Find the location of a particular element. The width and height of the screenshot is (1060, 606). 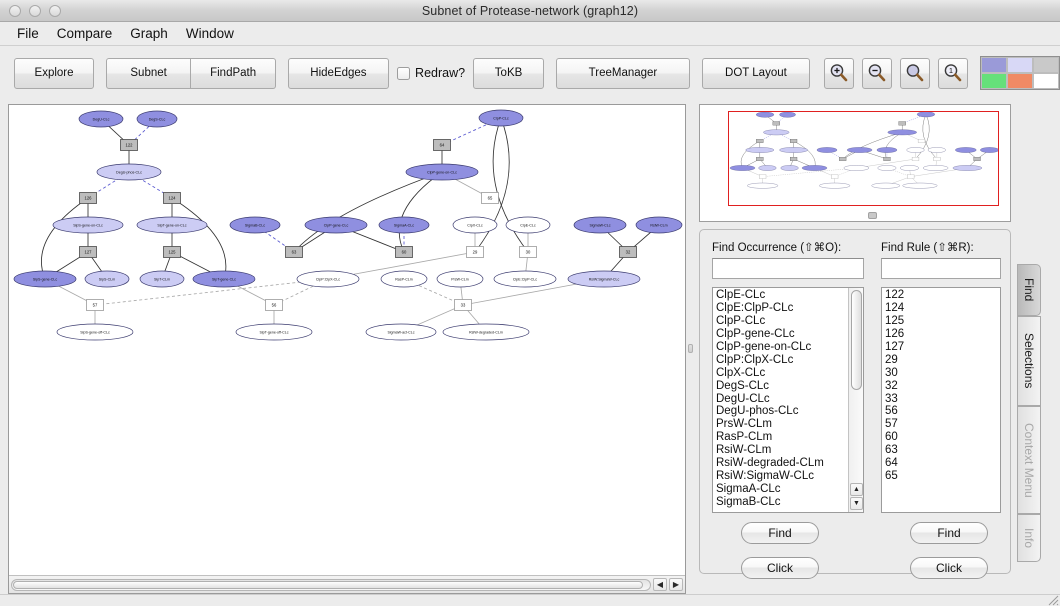

occurrence-list-item: ClpX-CLc is located at coordinates (782, 373).